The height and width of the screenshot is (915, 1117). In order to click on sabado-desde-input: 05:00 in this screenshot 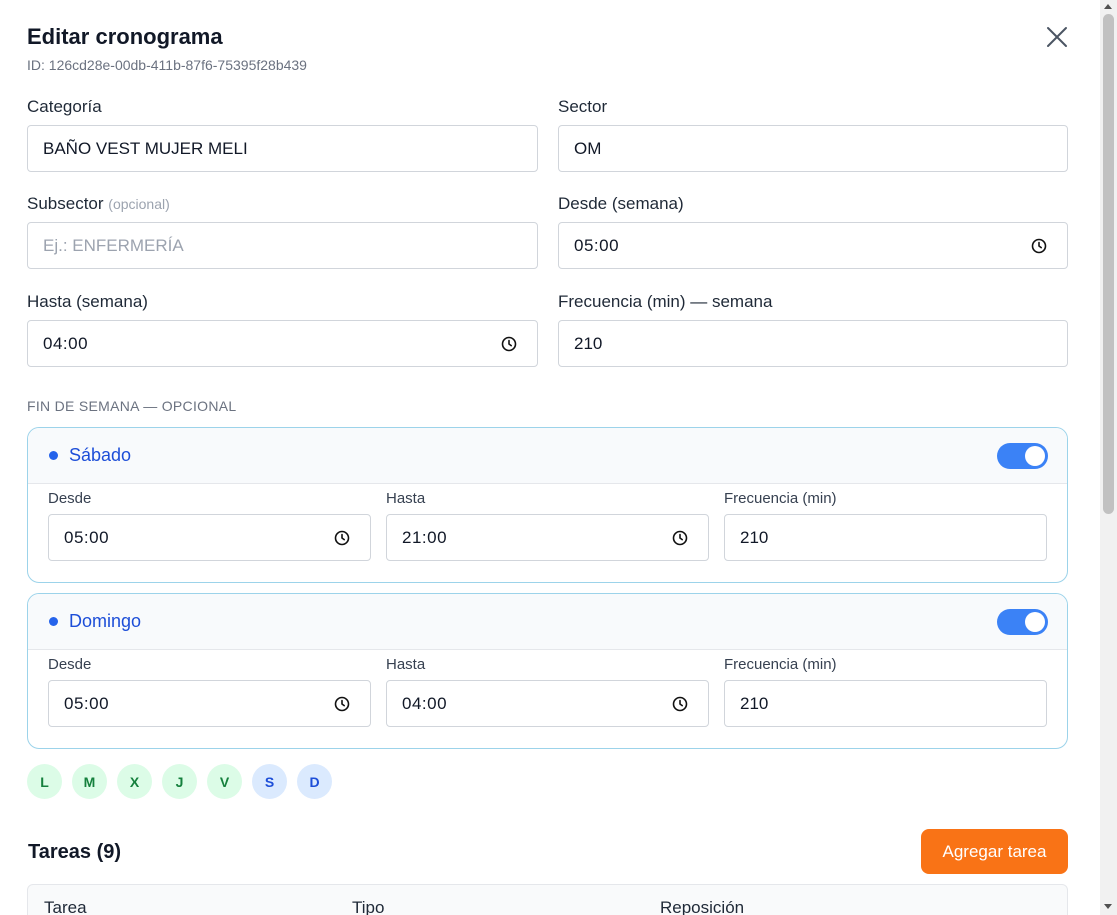, I will do `click(209, 537)`.